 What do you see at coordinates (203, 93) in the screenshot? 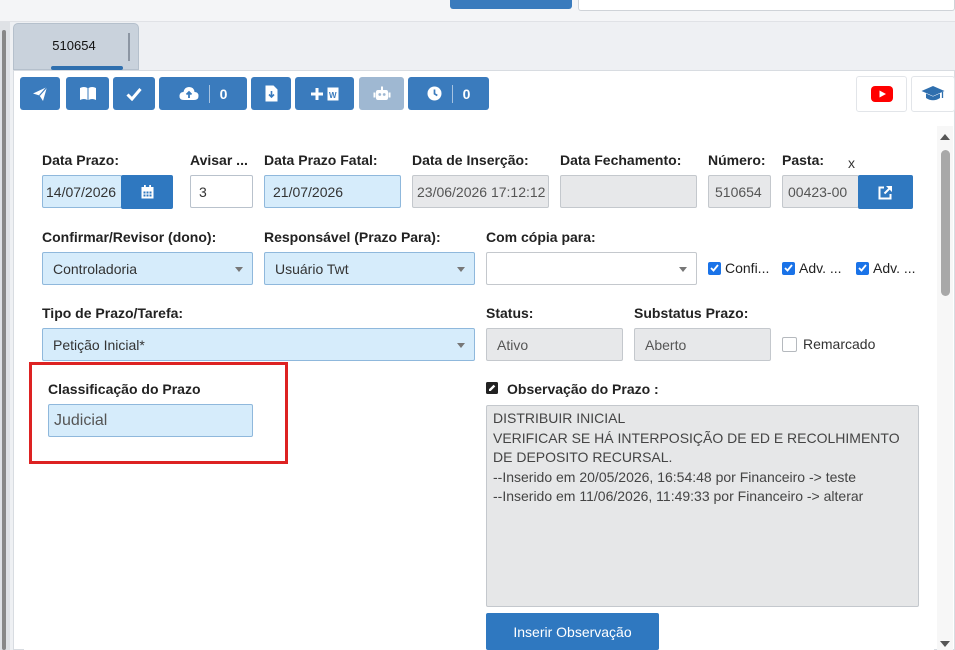
I see `cloud-upload-button: 0` at bounding box center [203, 93].